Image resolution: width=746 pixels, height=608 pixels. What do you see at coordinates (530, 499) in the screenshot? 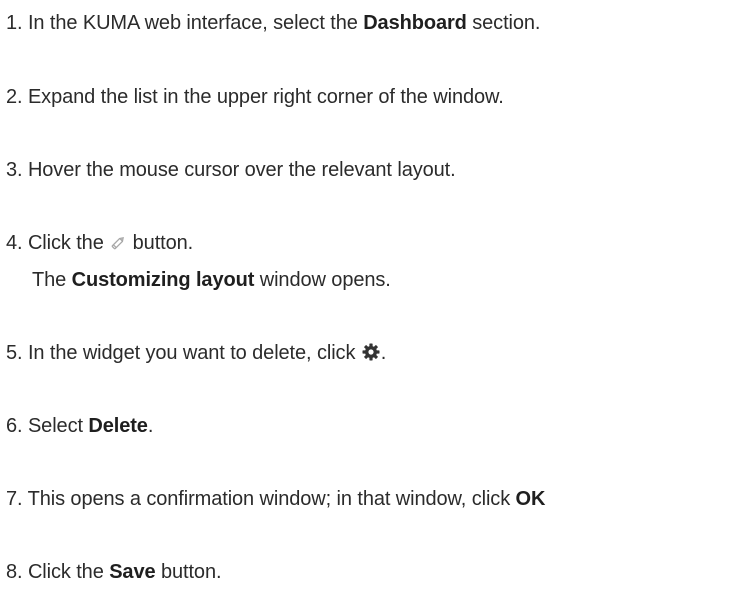
I see `step-bold-term: OK` at bounding box center [530, 499].